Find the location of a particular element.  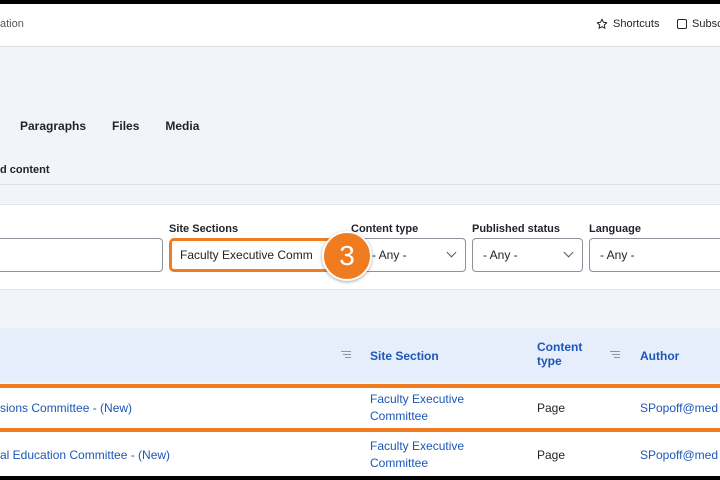

step-number-badge: 3 is located at coordinates (347, 256).